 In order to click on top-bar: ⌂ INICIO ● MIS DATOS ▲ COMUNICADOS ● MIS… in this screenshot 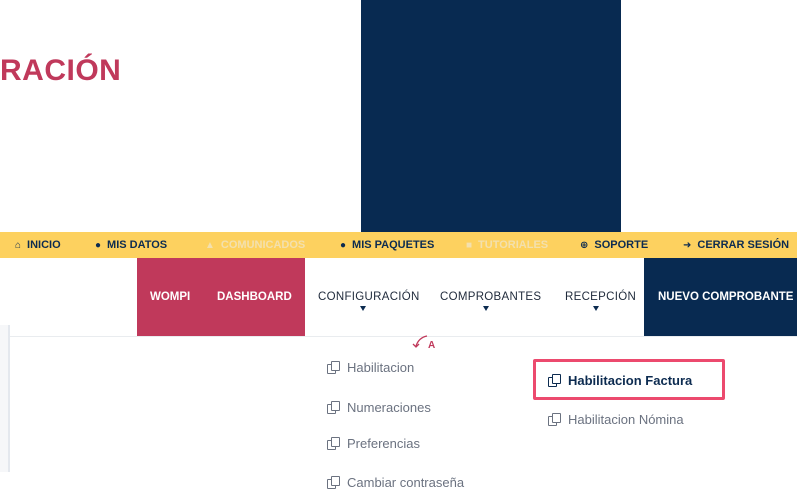, I will do `click(398, 245)`.